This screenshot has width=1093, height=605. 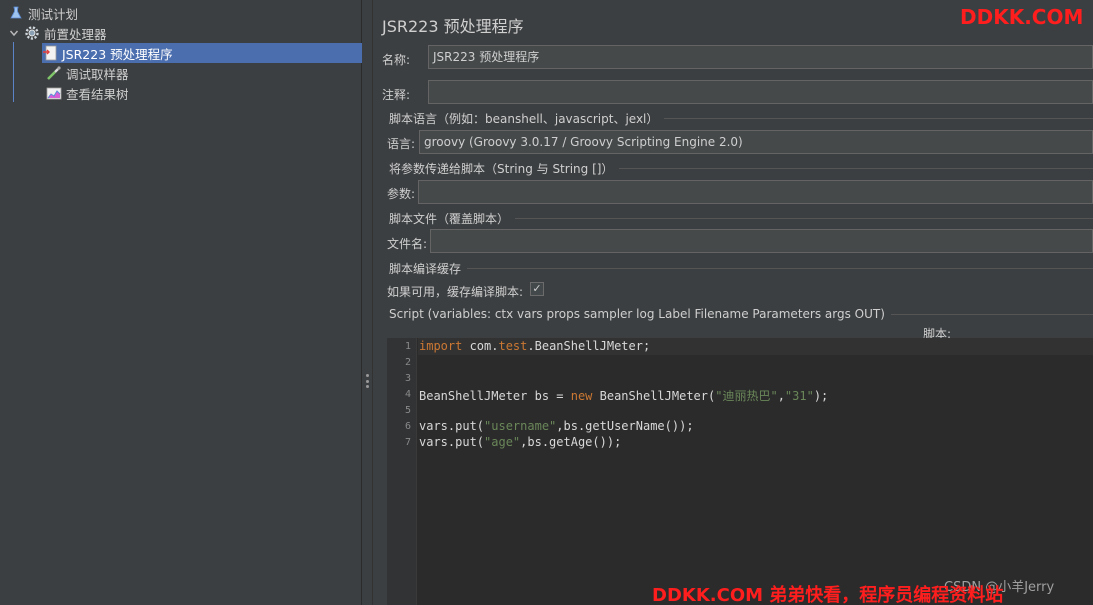 I want to click on parameters-label: 参数:, so click(x=401, y=194).